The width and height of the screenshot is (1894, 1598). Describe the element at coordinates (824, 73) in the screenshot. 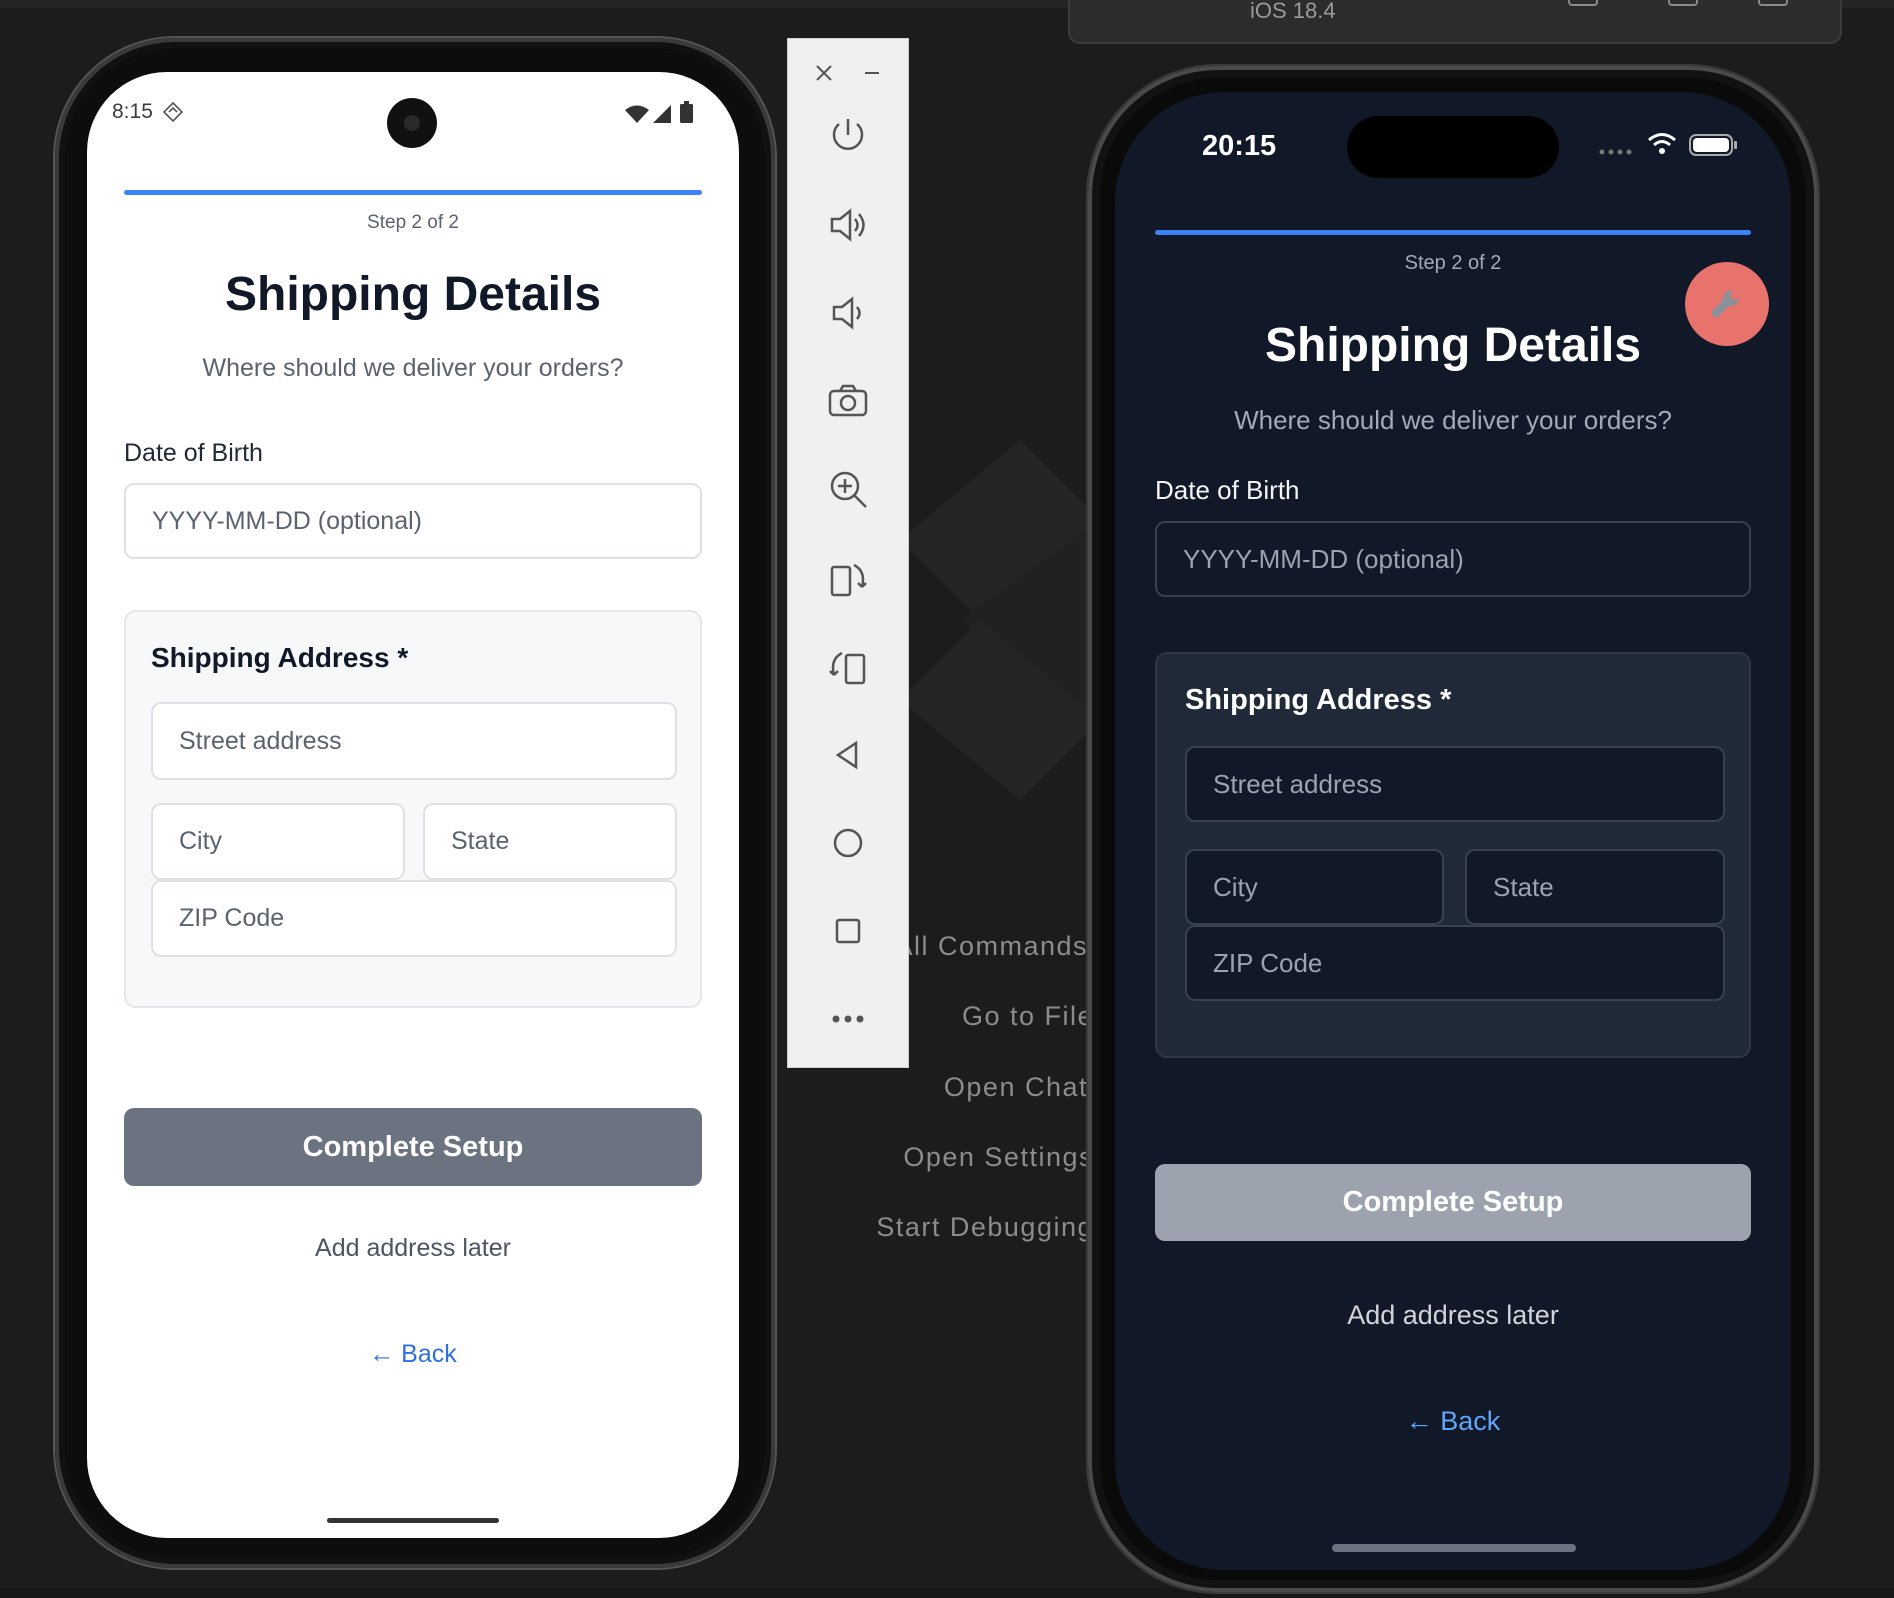

I see `close-icon` at that location.